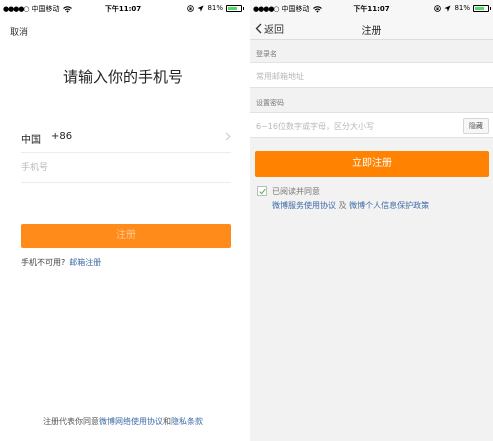 The height and width of the screenshot is (441, 493). What do you see at coordinates (122, 77) in the screenshot?
I see `page-title: 请输入你的手机号` at bounding box center [122, 77].